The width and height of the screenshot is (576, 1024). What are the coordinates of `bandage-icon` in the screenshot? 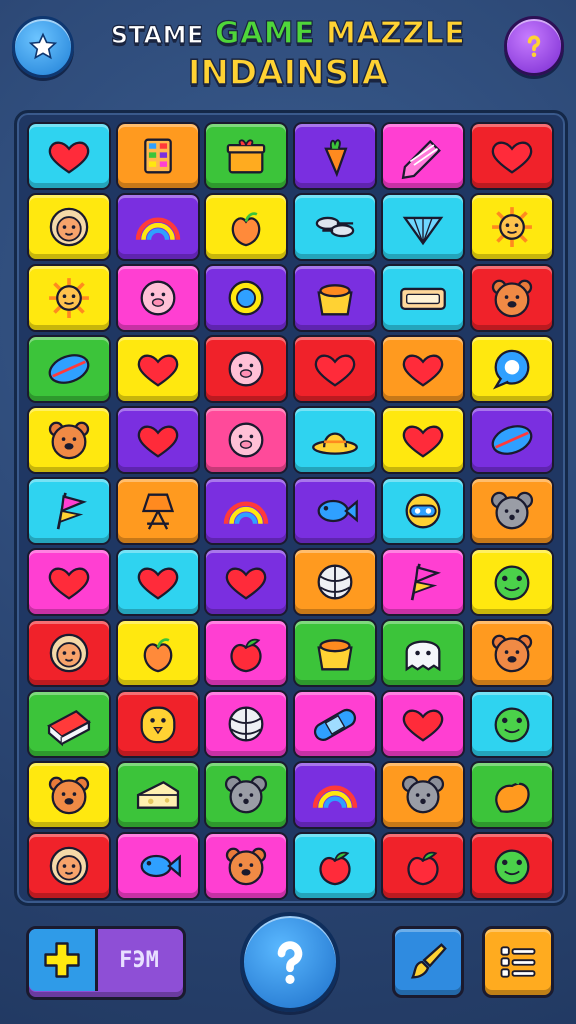 It's located at (334, 724).